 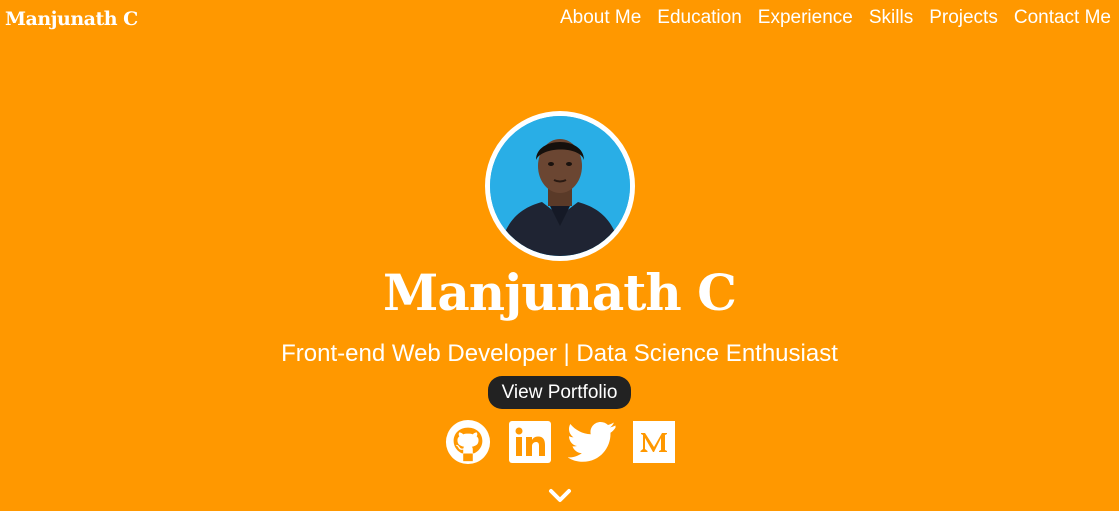 I want to click on social-links, so click(x=561, y=442).